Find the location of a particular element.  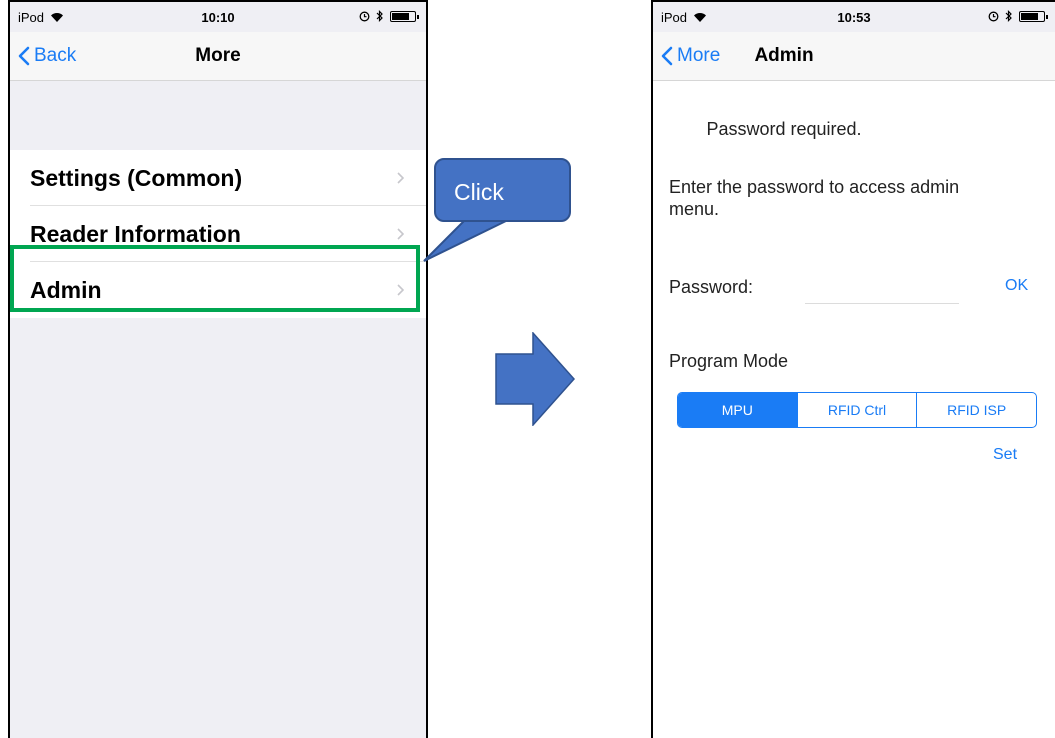

back-label: More is located at coordinates (699, 55).